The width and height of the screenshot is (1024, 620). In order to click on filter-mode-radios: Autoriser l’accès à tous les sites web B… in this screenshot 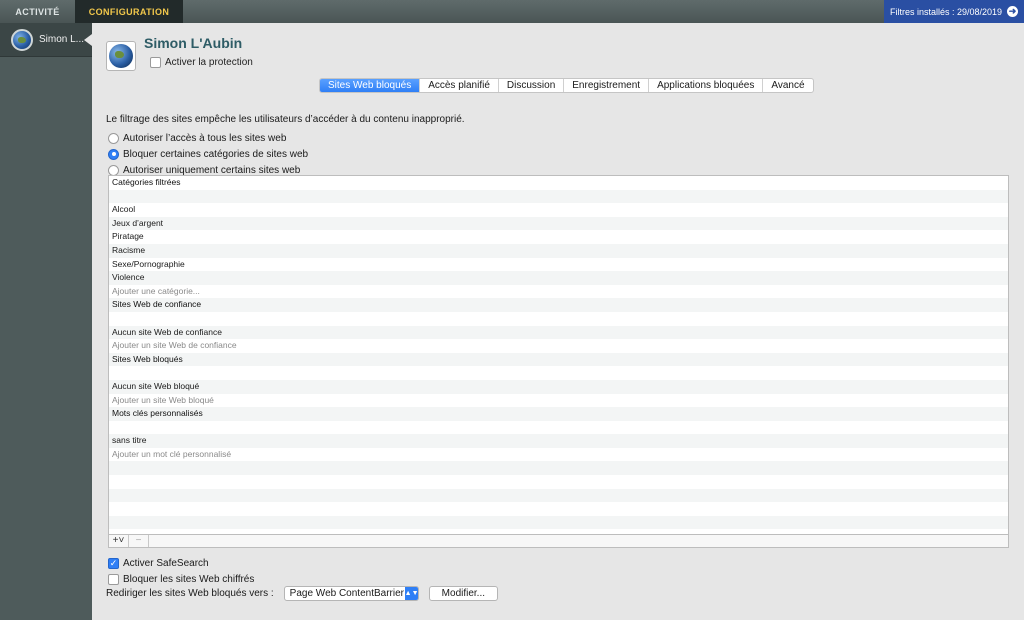, I will do `click(208, 154)`.